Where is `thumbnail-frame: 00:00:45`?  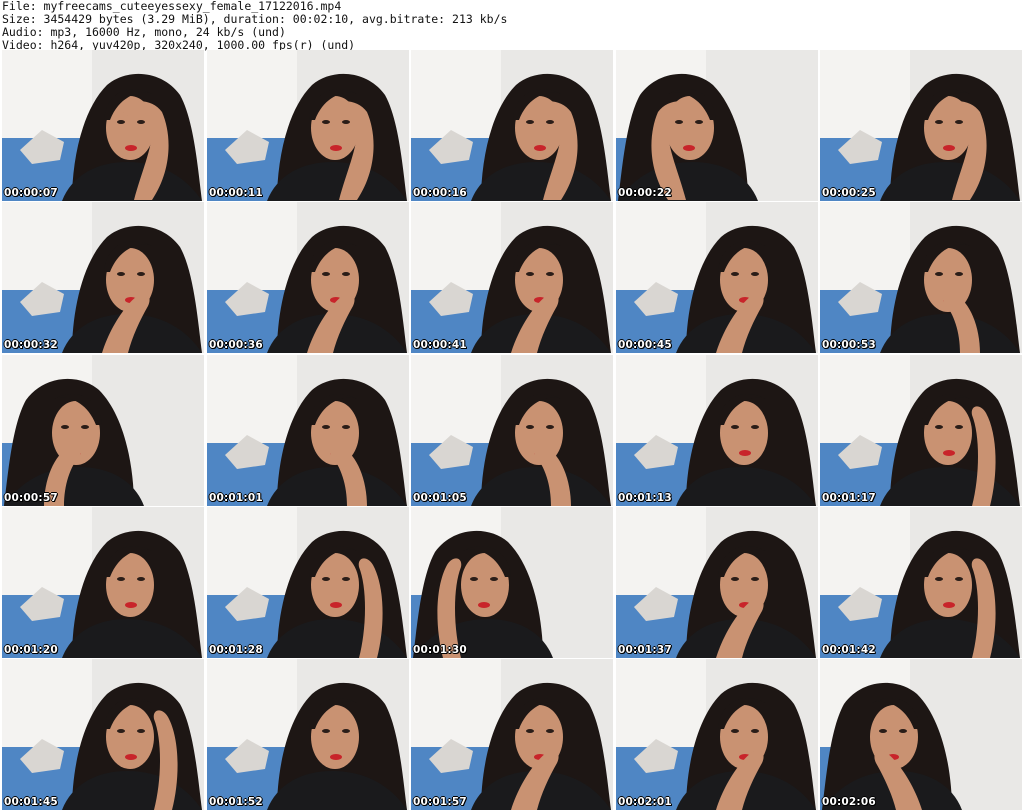 thumbnail-frame: 00:00:45 is located at coordinates (717, 277).